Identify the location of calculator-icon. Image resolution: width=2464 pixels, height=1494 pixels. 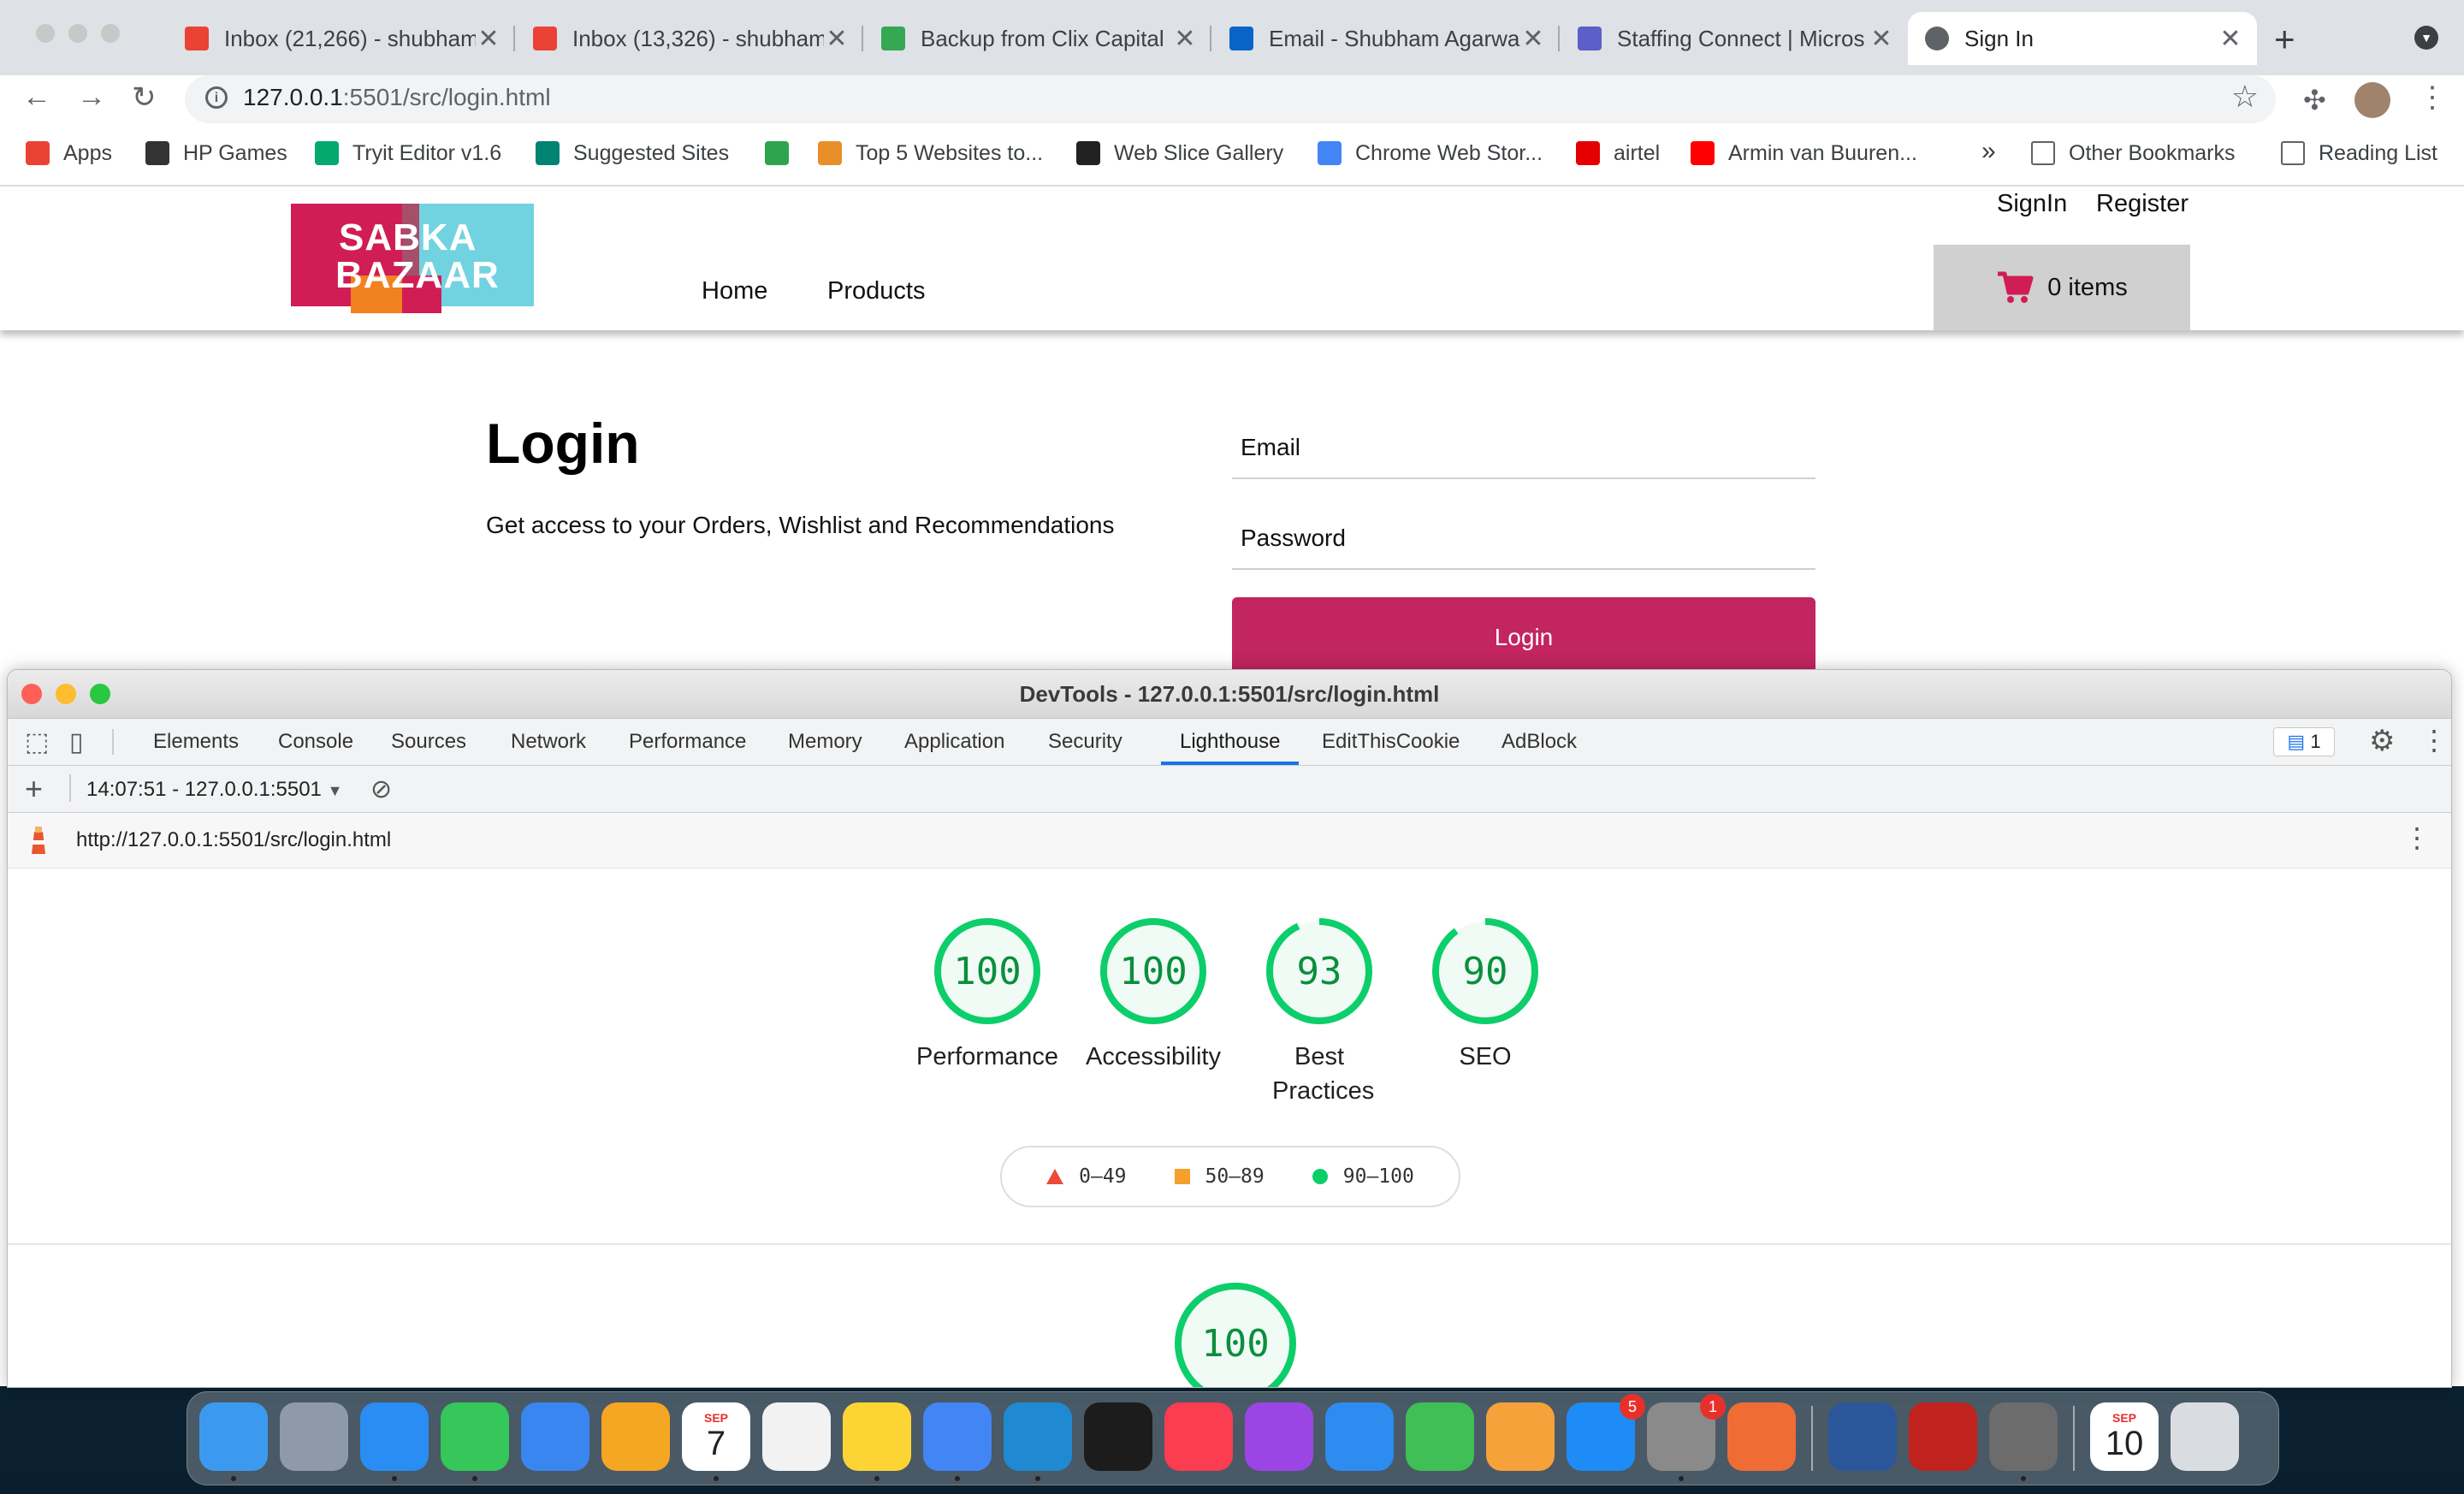
(2023, 1436).